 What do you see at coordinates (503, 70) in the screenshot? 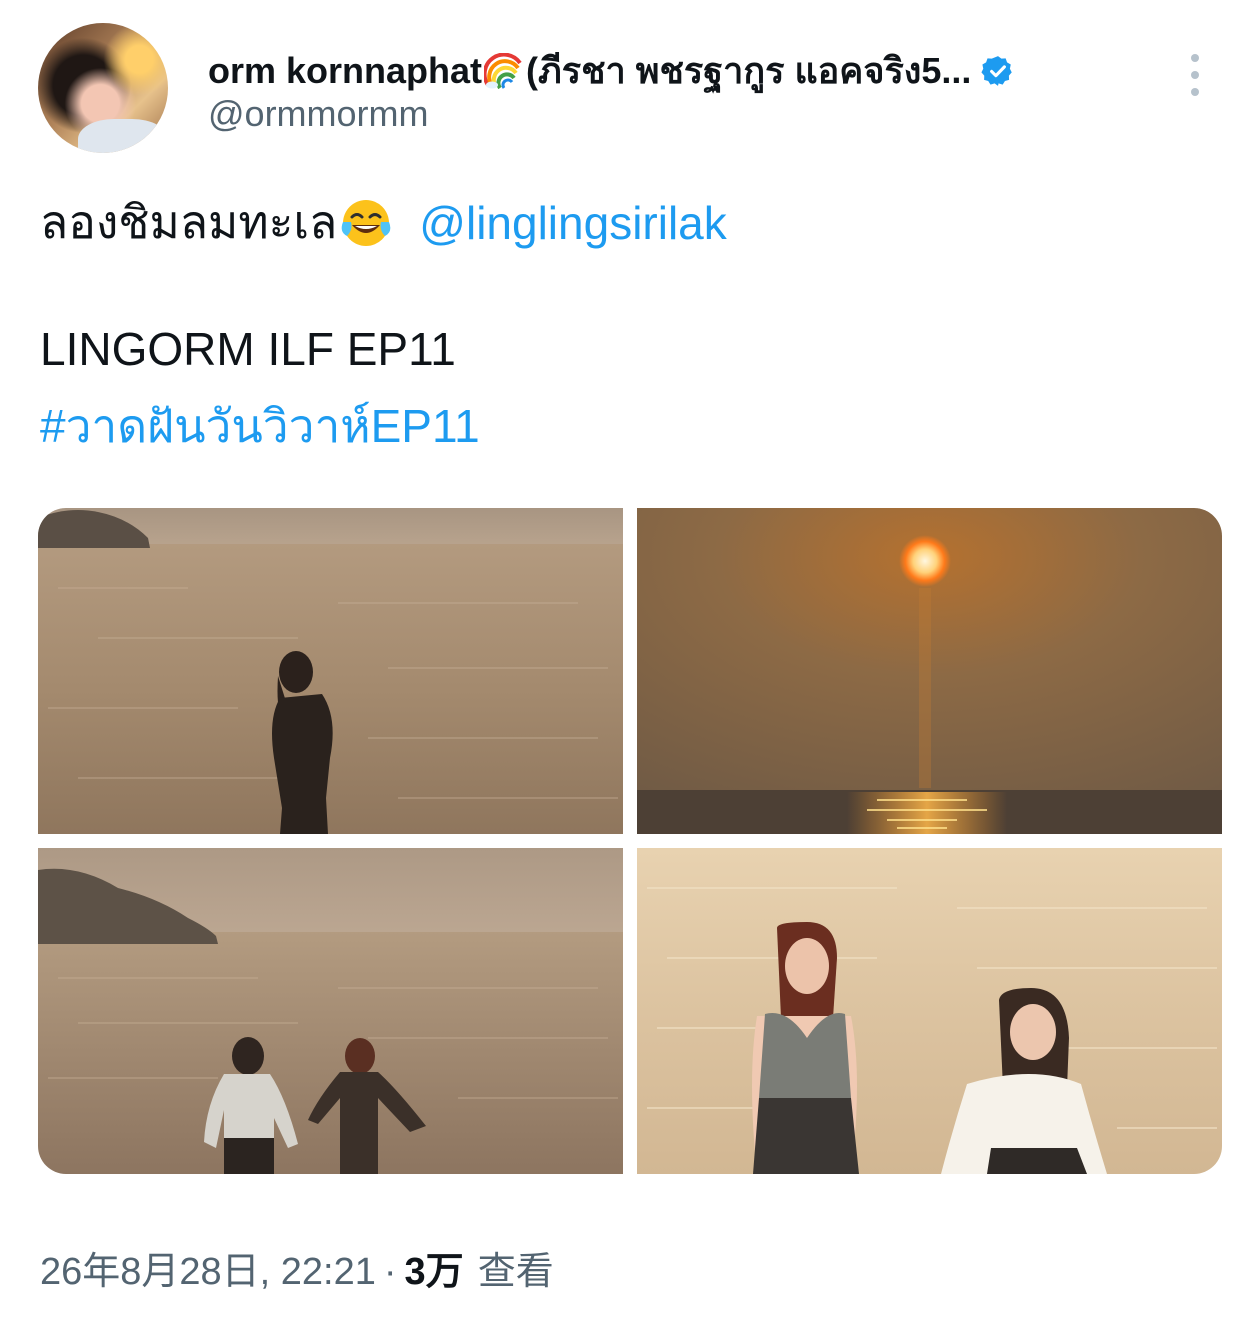
I see `rainbow-icon` at bounding box center [503, 70].